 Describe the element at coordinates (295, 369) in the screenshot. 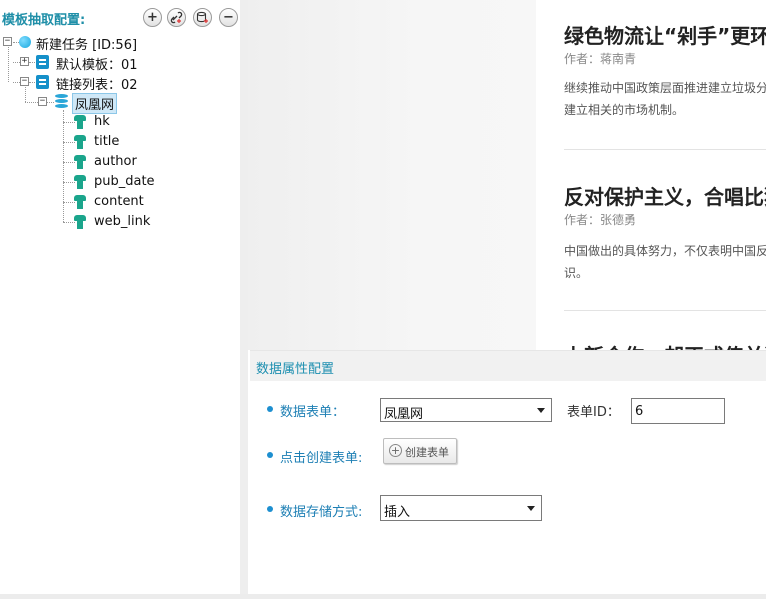

I see `config-title: 数据属性配置` at that location.